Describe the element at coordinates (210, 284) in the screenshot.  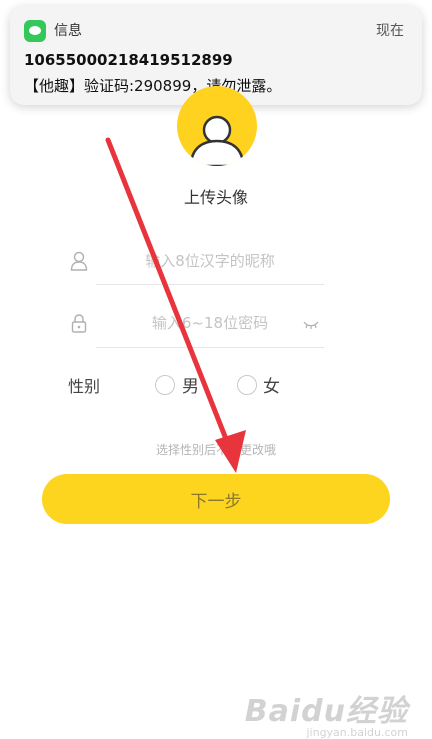
I see `nickname-divider` at that location.